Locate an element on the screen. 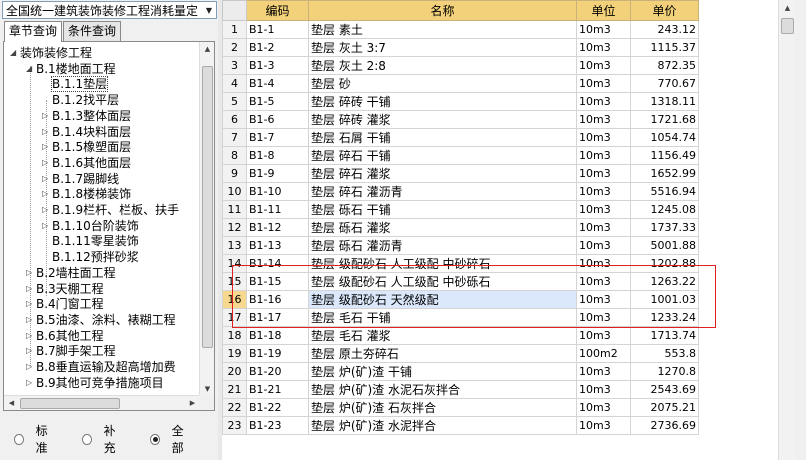 The height and width of the screenshot is (460, 806). name-cell: 垫层 砾石 灌沥青 is located at coordinates (442, 245).